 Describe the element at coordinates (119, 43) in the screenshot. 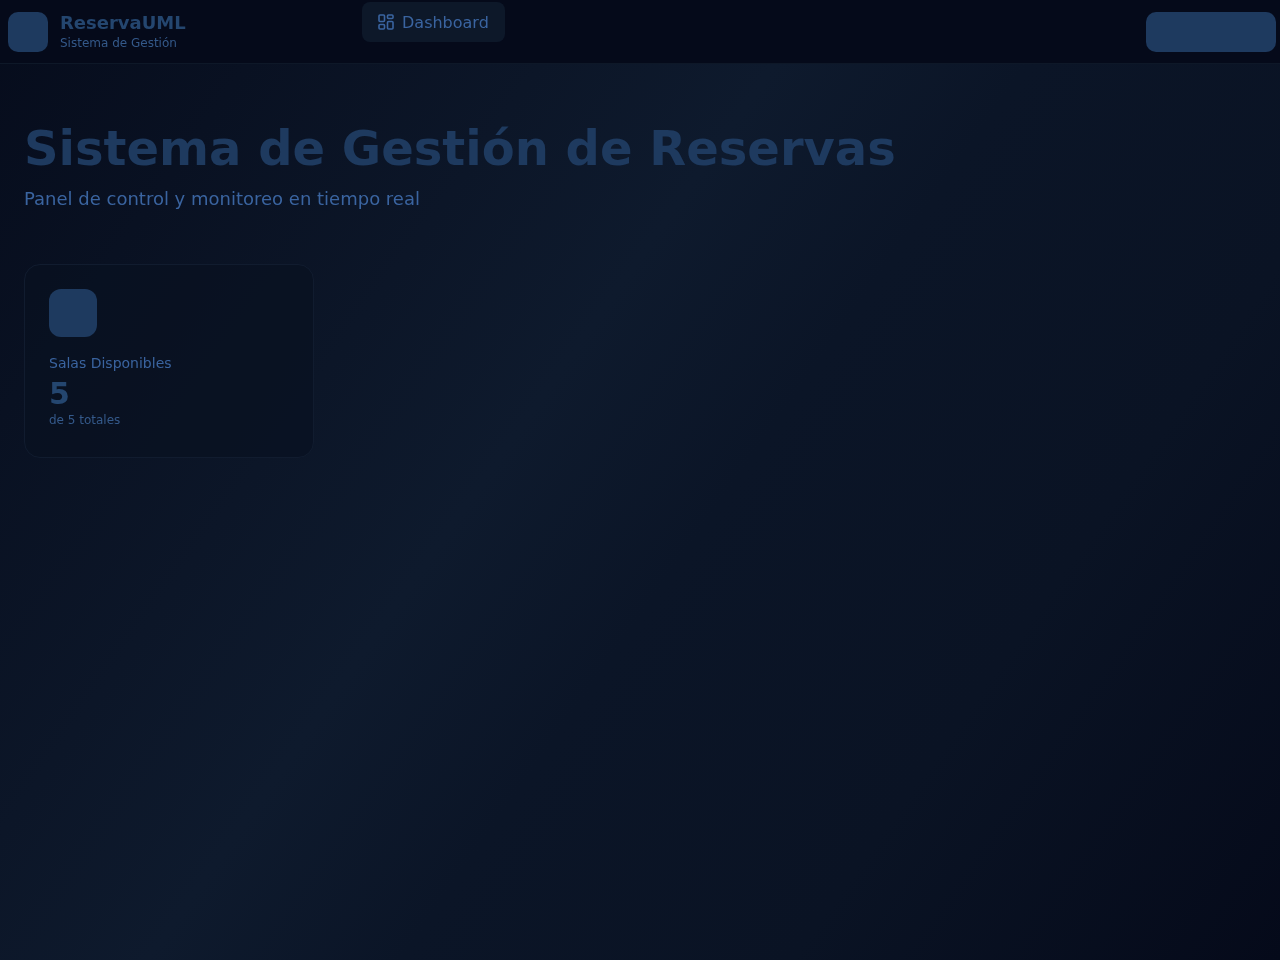

I see `brand-subtitle: Sistema de Gestión` at that location.